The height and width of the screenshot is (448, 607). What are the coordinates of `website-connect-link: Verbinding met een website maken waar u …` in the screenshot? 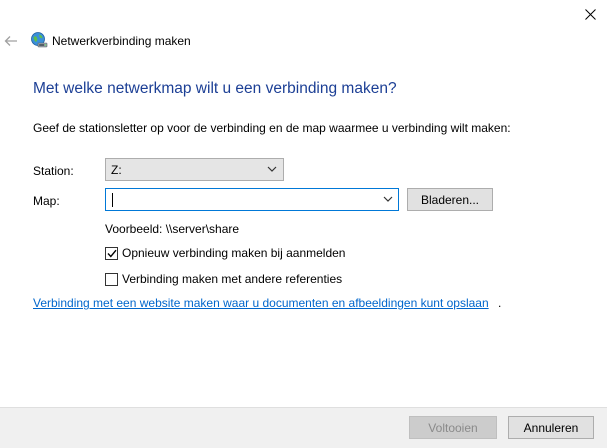 It's located at (261, 303).